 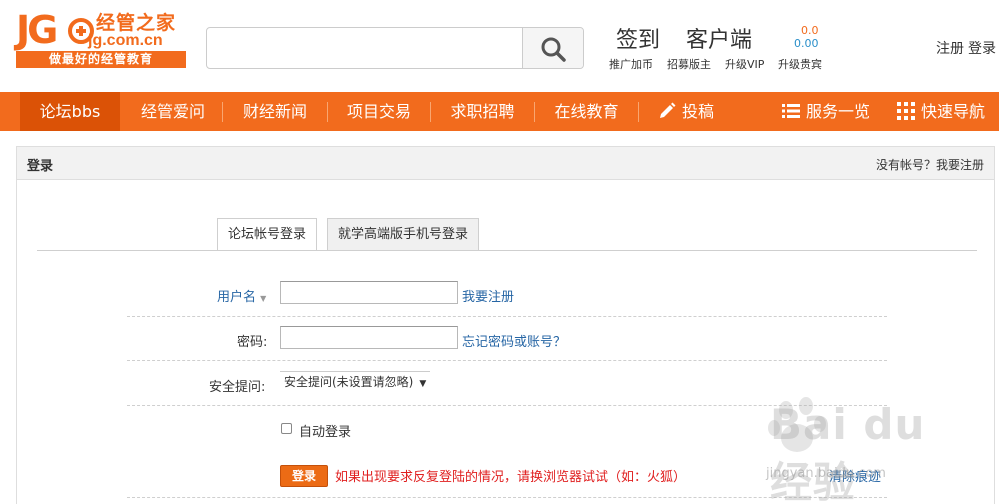 I want to click on nav-item-label: 在线教育, so click(x=586, y=111).